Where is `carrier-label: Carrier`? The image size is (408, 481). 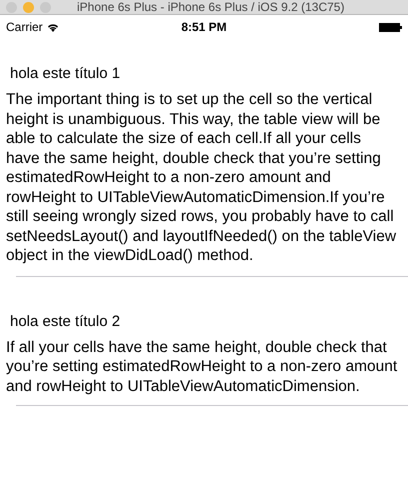
carrier-label: Carrier is located at coordinates (24, 27).